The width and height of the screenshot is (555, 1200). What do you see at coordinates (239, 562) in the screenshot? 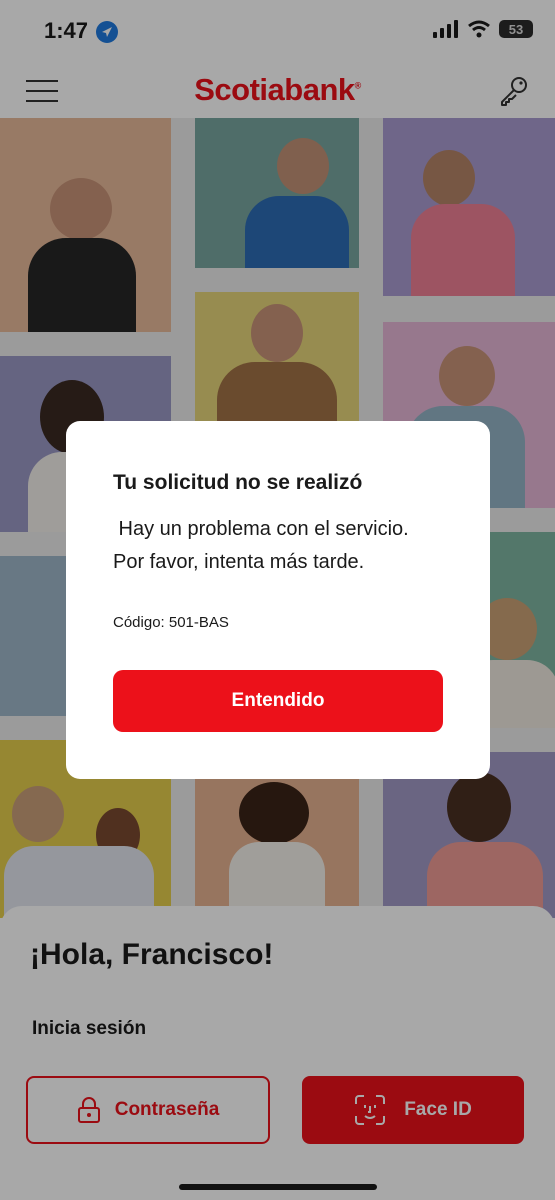
I see `dialog-message-line: Por favor, intenta más tarde.` at bounding box center [239, 562].